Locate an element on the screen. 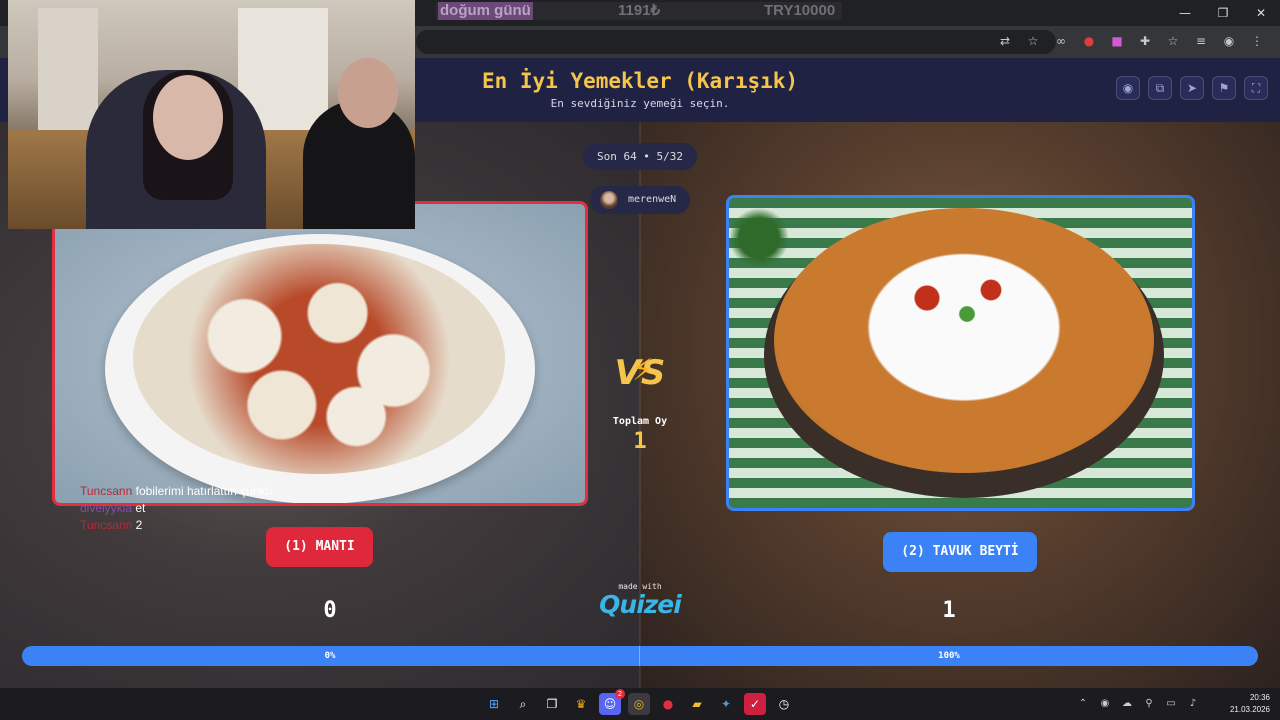  clock-date: 21.03.2026 is located at coordinates (1249, 709).